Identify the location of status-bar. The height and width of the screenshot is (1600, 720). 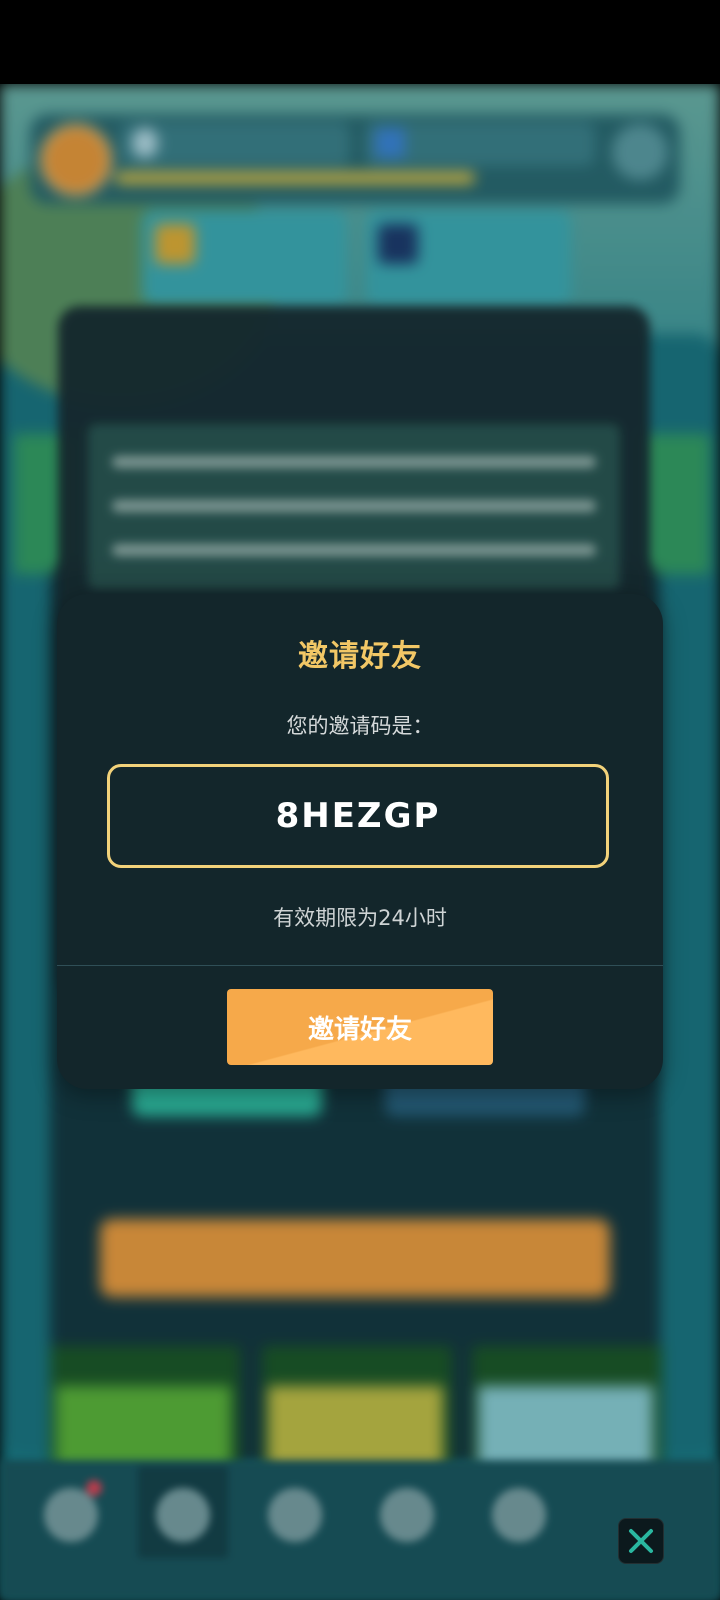
(360, 42).